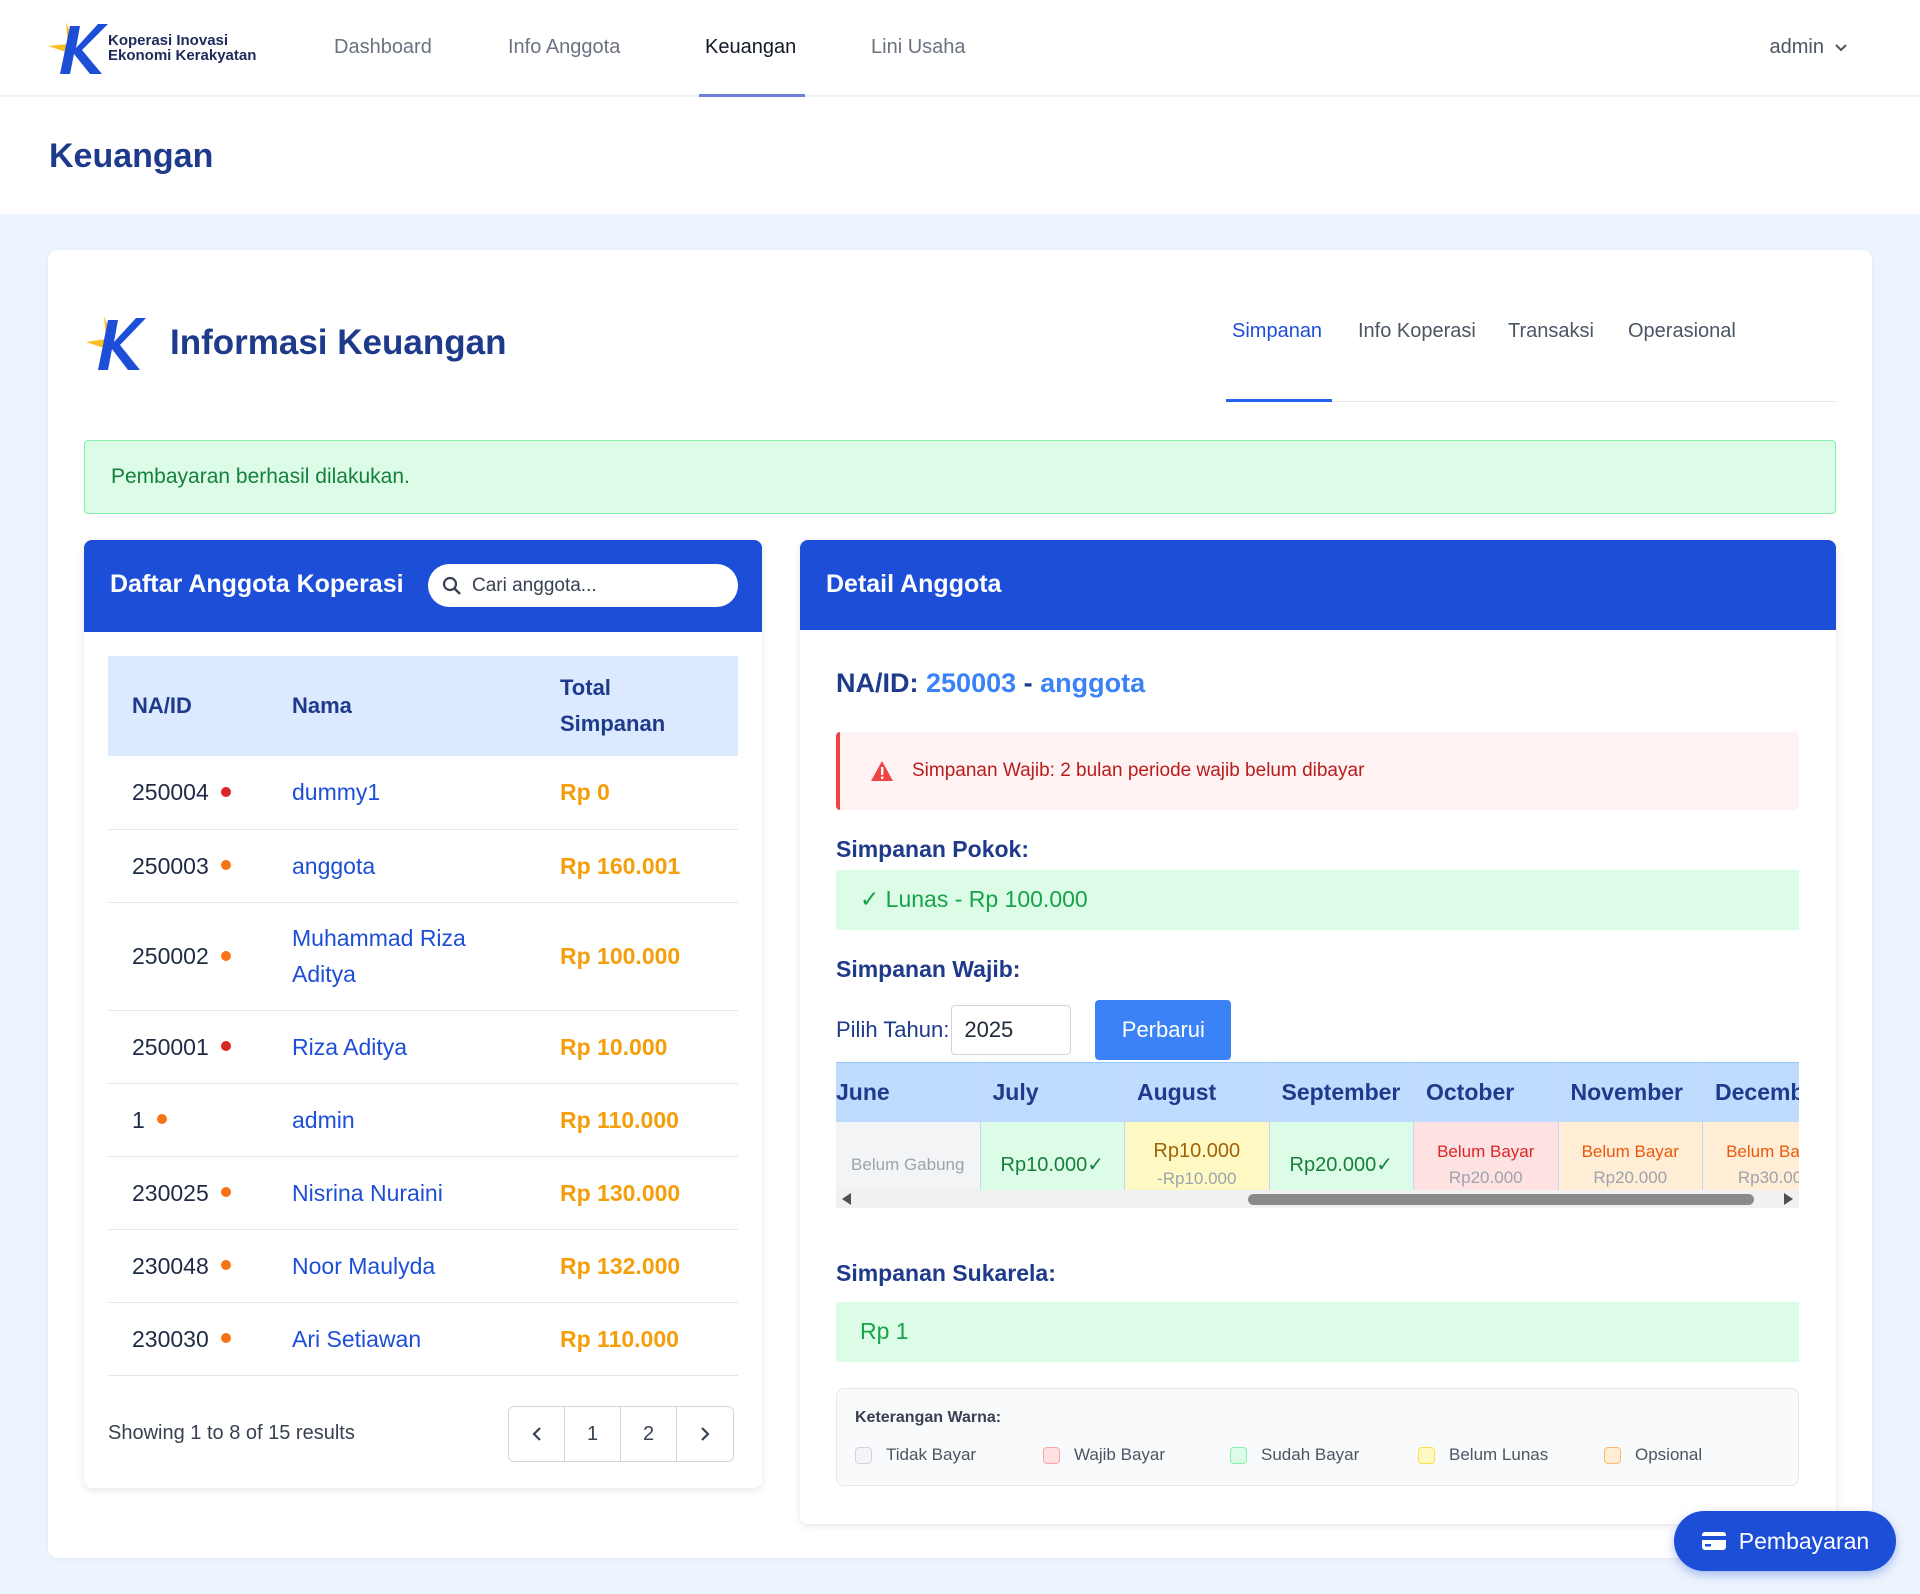 The height and width of the screenshot is (1594, 1920). Describe the element at coordinates (1052, 1165) in the screenshot. I see `month-amount: Rp10.000✓` at that location.